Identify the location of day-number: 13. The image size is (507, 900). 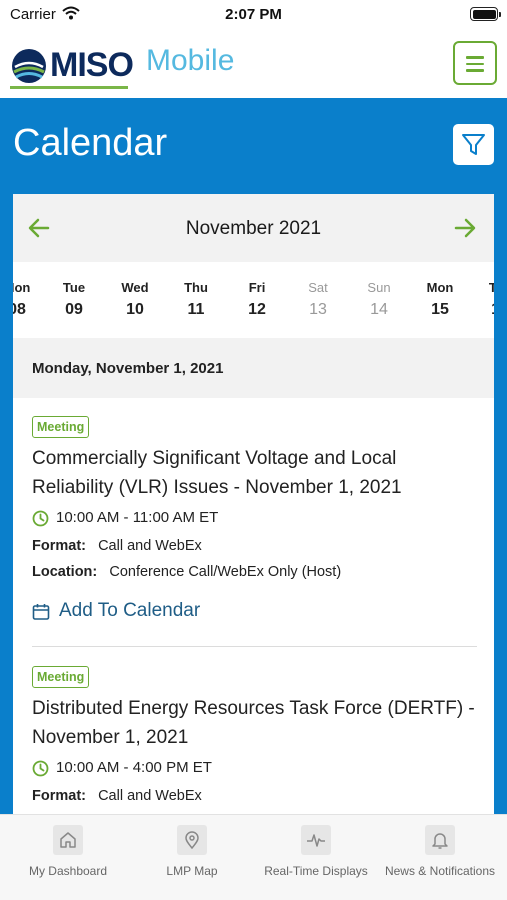
(318, 309).